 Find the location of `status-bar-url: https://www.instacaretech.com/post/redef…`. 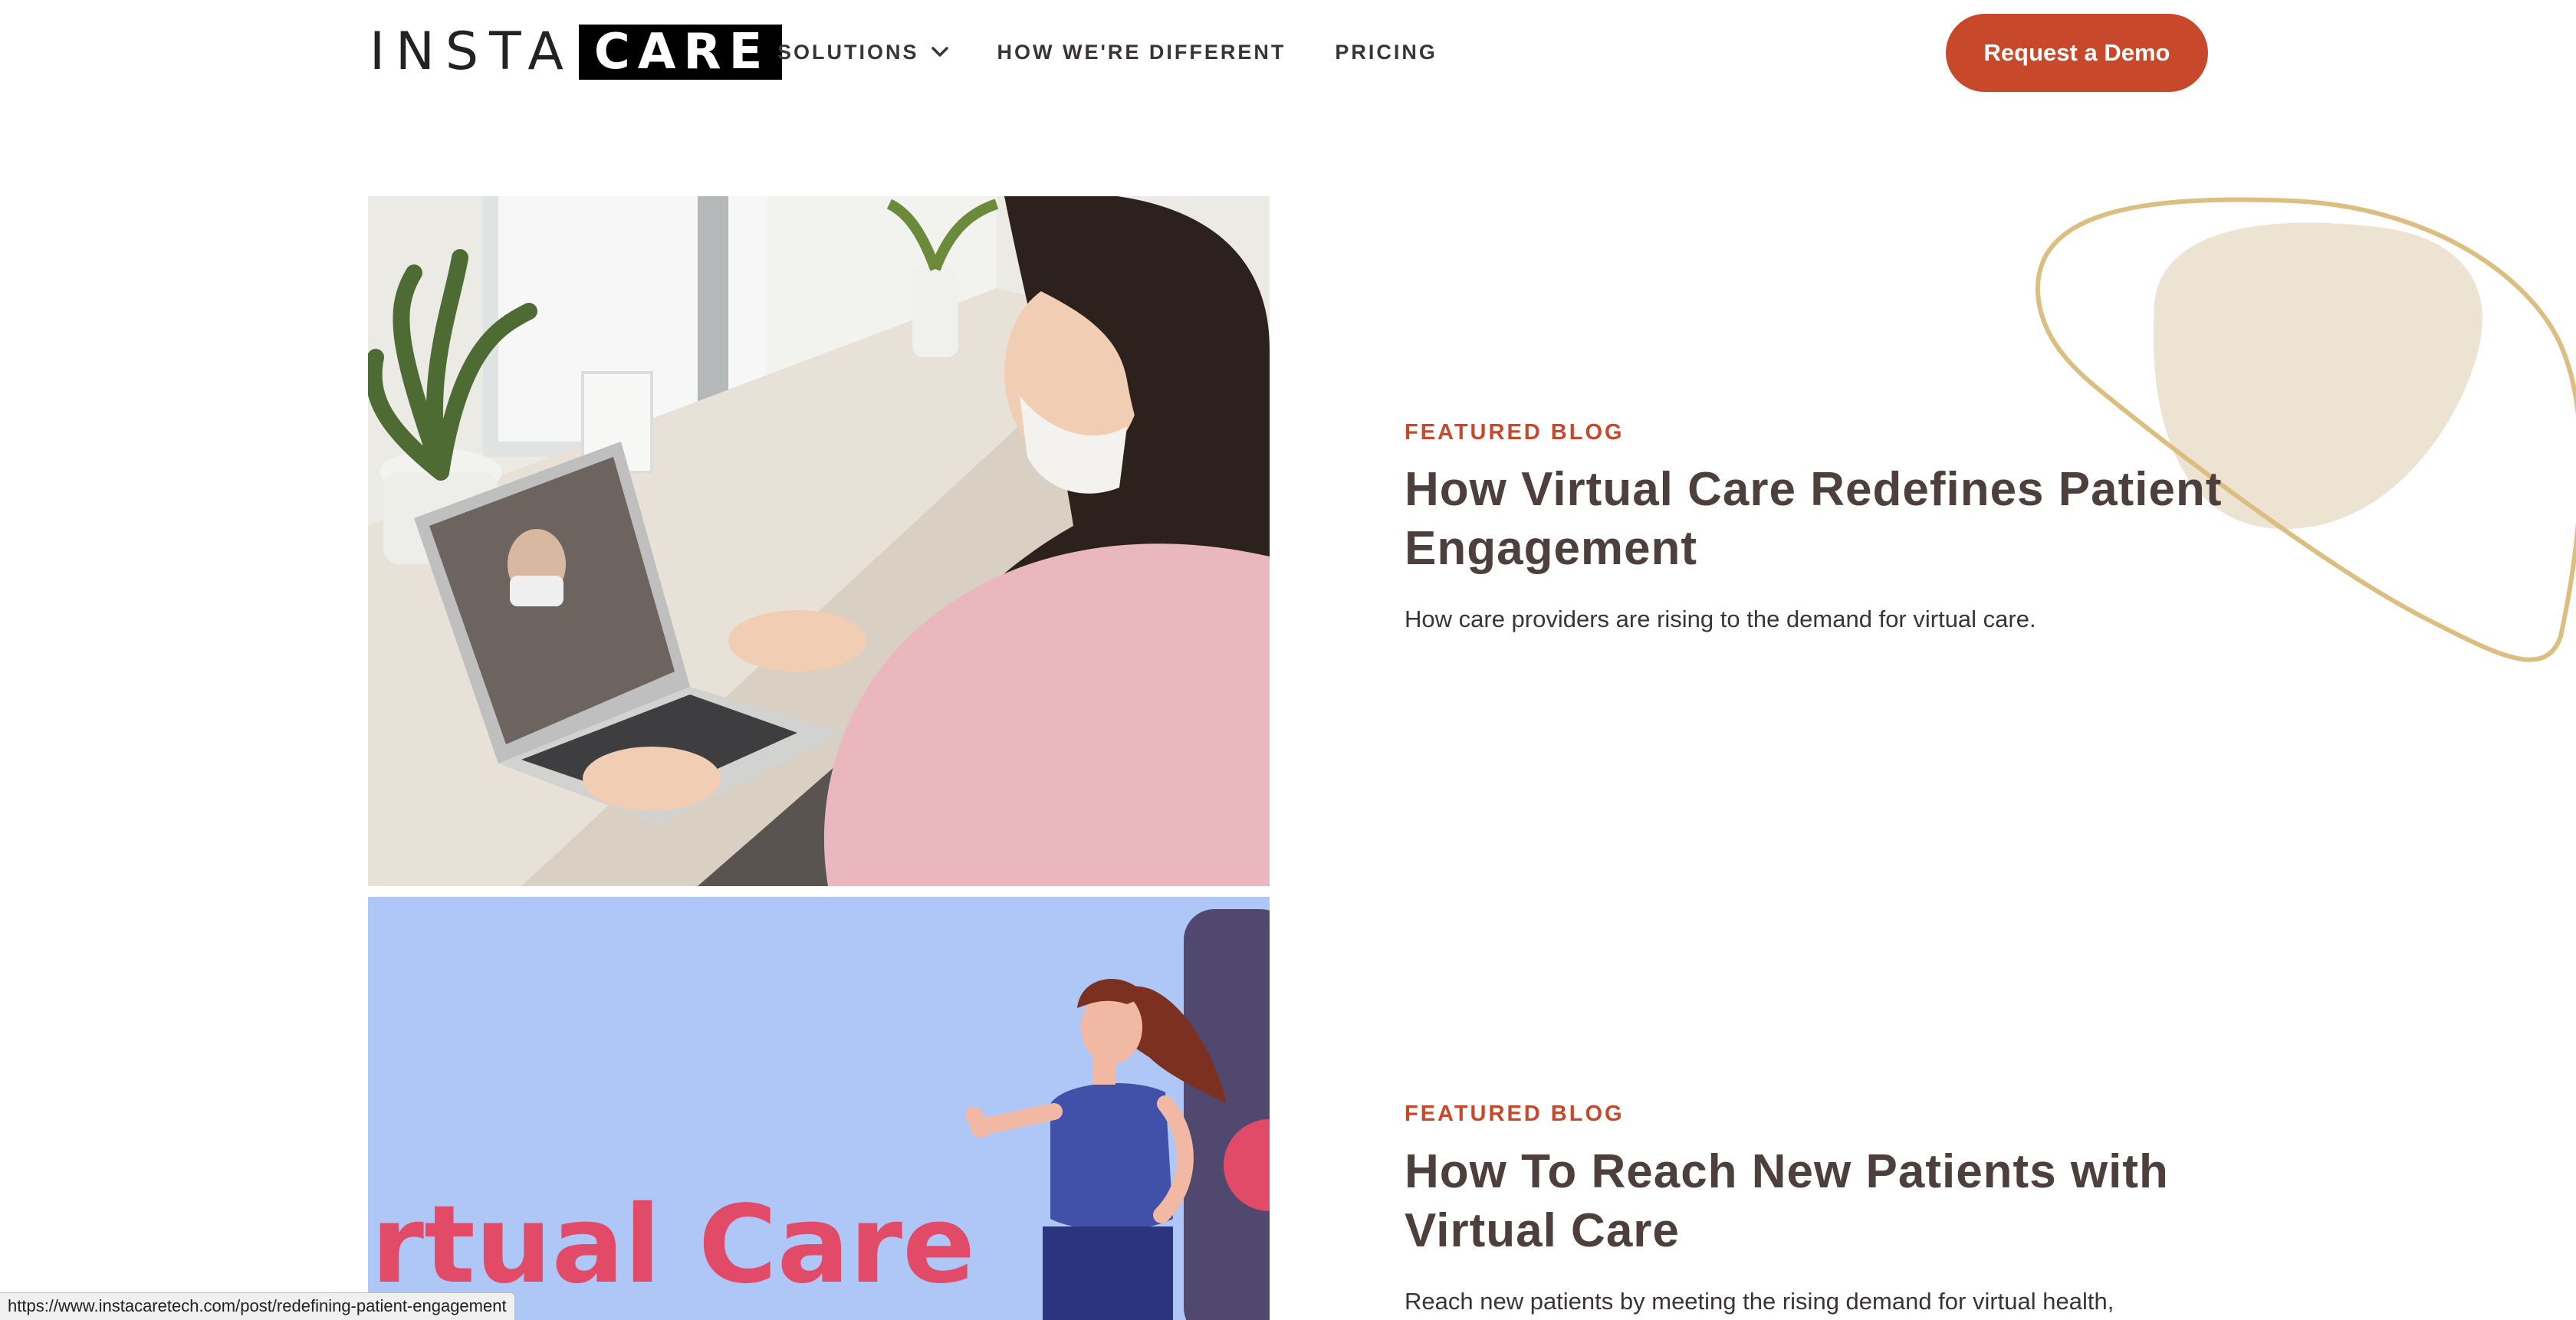

status-bar-url: https://www.instacaretech.com/post/redef… is located at coordinates (257, 1306).